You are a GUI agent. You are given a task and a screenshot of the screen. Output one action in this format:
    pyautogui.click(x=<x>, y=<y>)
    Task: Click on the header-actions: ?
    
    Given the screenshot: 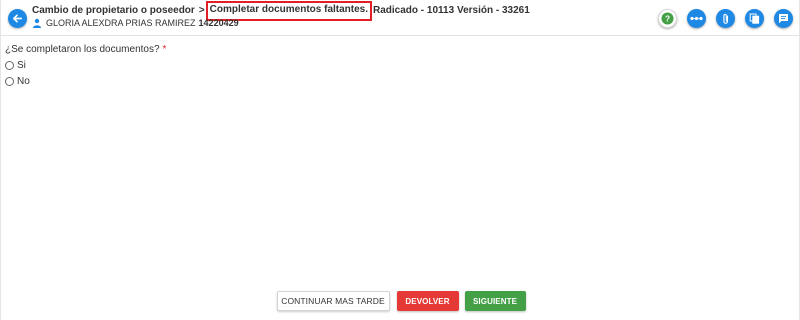 What is the action you would take?
    pyautogui.click(x=725, y=18)
    